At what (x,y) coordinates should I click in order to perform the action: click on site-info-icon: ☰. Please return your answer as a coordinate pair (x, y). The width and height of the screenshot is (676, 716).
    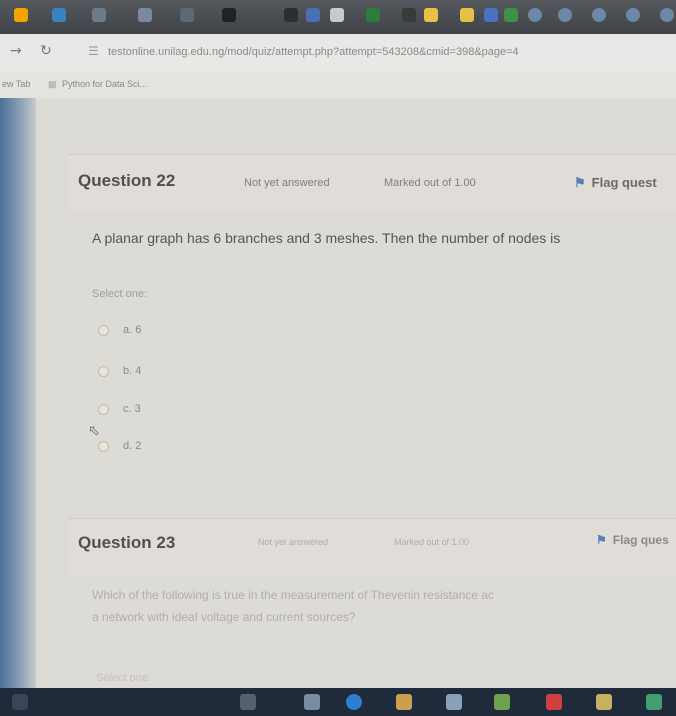
    Looking at the image, I should click on (93, 51).